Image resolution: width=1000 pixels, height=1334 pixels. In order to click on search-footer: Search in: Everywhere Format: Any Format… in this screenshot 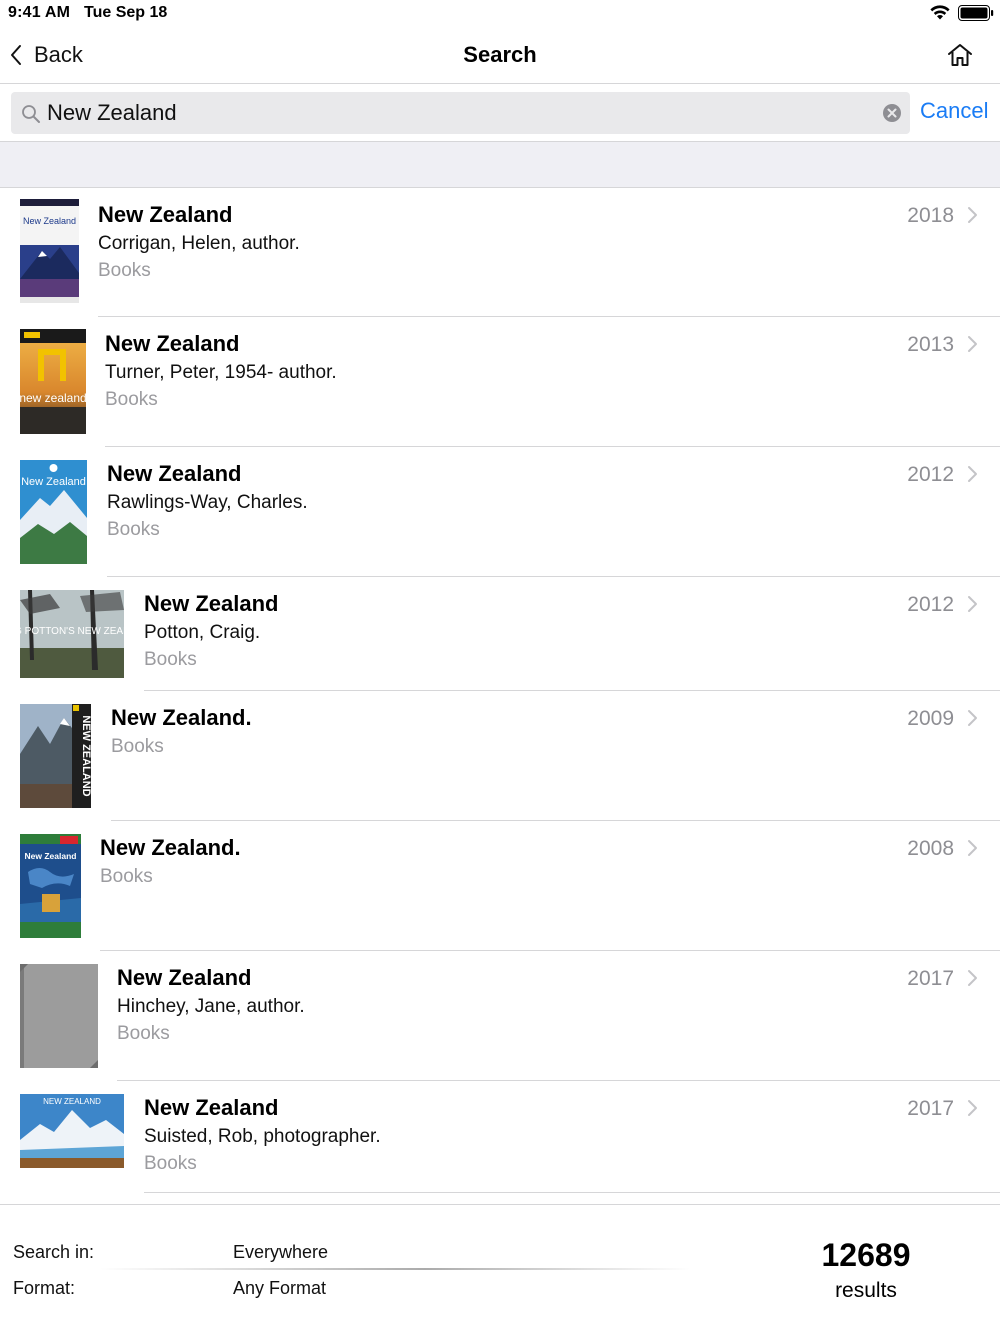, I will do `click(500, 1269)`.